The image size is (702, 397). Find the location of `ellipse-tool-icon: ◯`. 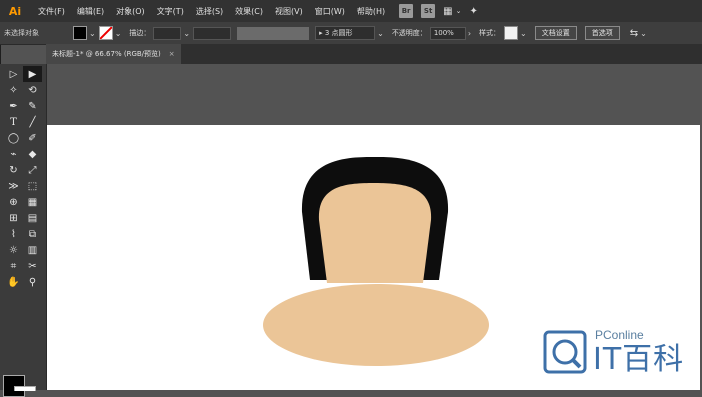

ellipse-tool-icon: ◯ is located at coordinates (13, 138).